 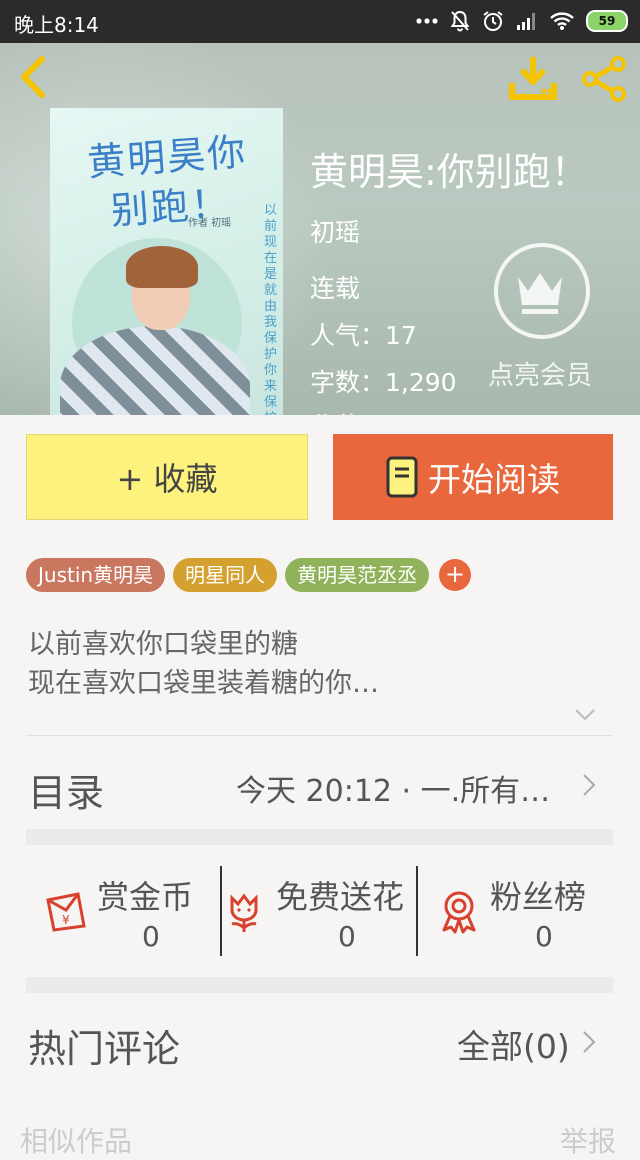 What do you see at coordinates (104, 1049) in the screenshot?
I see `hot-comments-title: 热门评论` at bounding box center [104, 1049].